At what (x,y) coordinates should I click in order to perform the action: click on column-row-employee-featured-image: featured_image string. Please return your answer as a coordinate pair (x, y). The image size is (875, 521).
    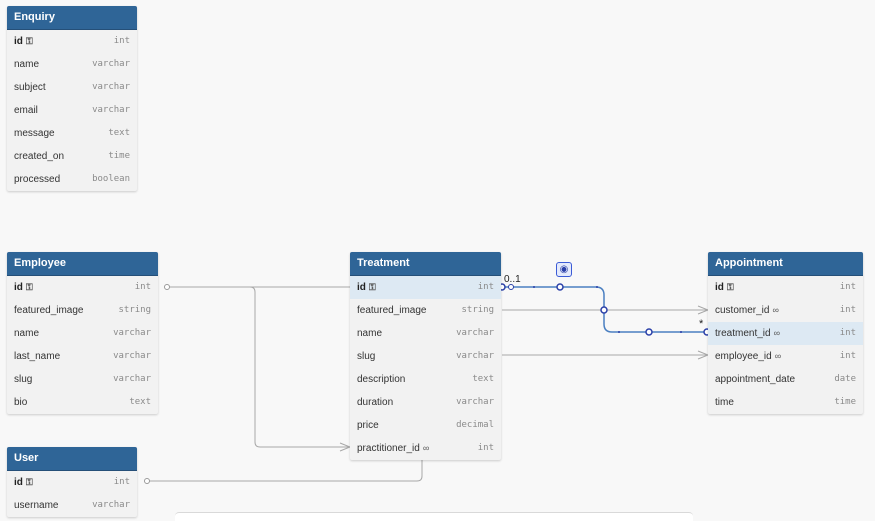
    Looking at the image, I should click on (82, 310).